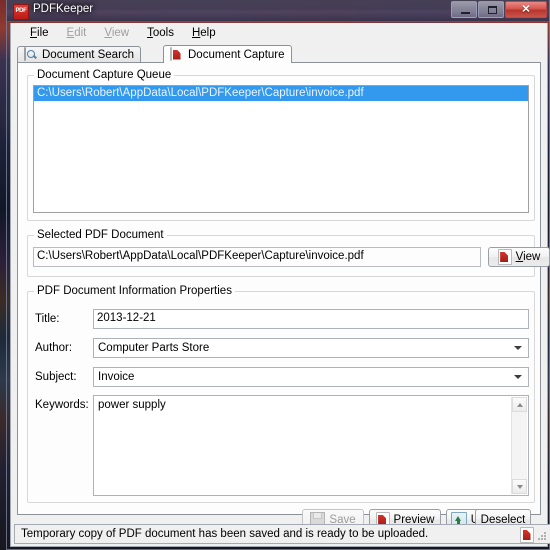  What do you see at coordinates (519, 445) in the screenshot?
I see `keywords-scrollbar` at bounding box center [519, 445].